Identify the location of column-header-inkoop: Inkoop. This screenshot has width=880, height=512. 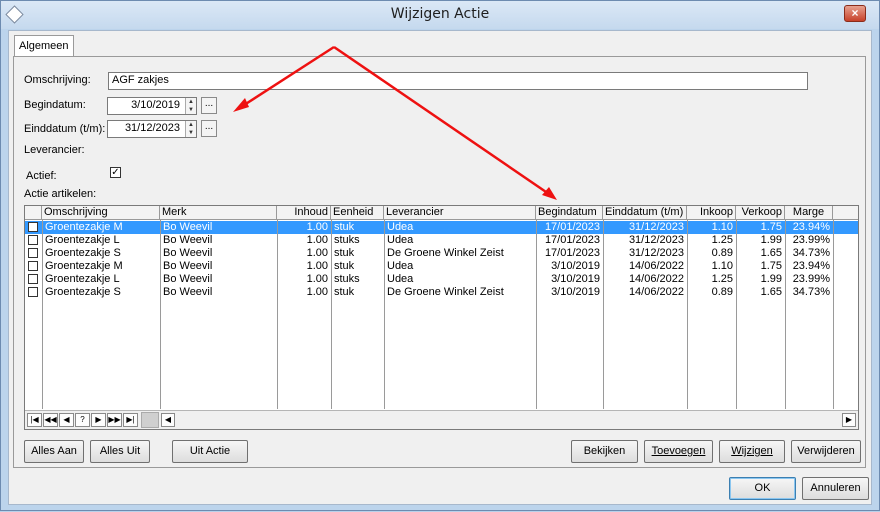
(711, 213).